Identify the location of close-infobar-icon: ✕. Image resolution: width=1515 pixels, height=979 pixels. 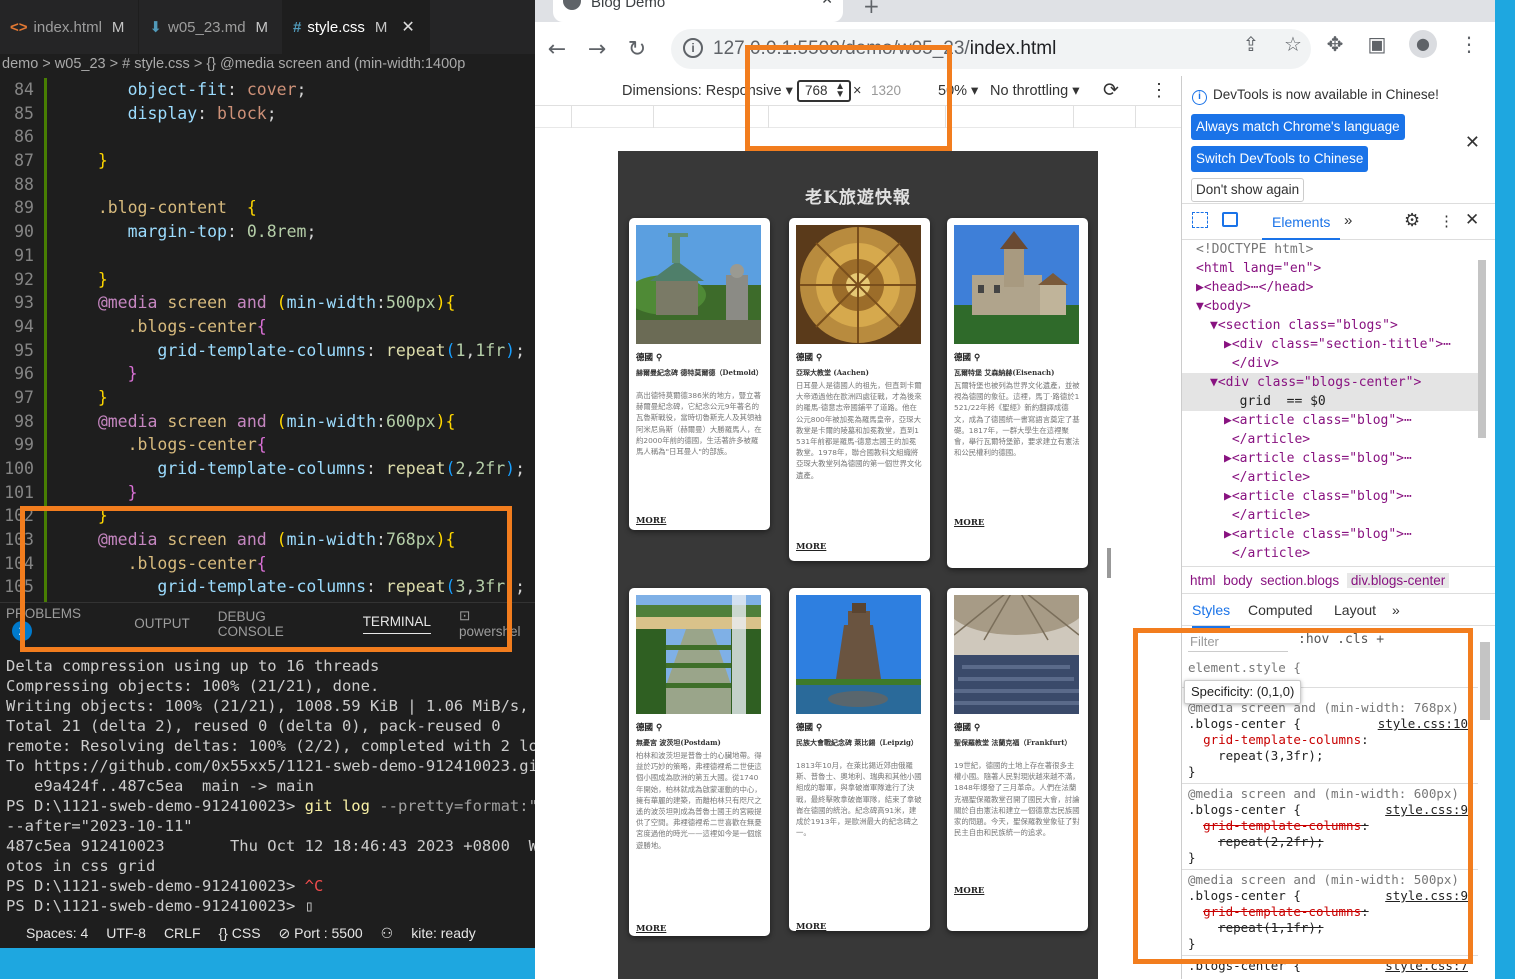
(1472, 142).